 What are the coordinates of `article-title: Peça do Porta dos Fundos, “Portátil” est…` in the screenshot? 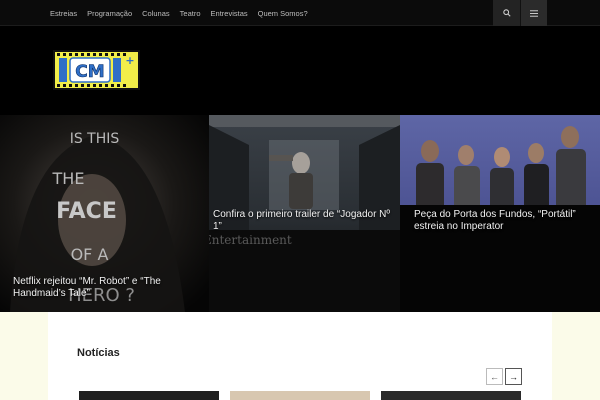 It's located at (504, 221).